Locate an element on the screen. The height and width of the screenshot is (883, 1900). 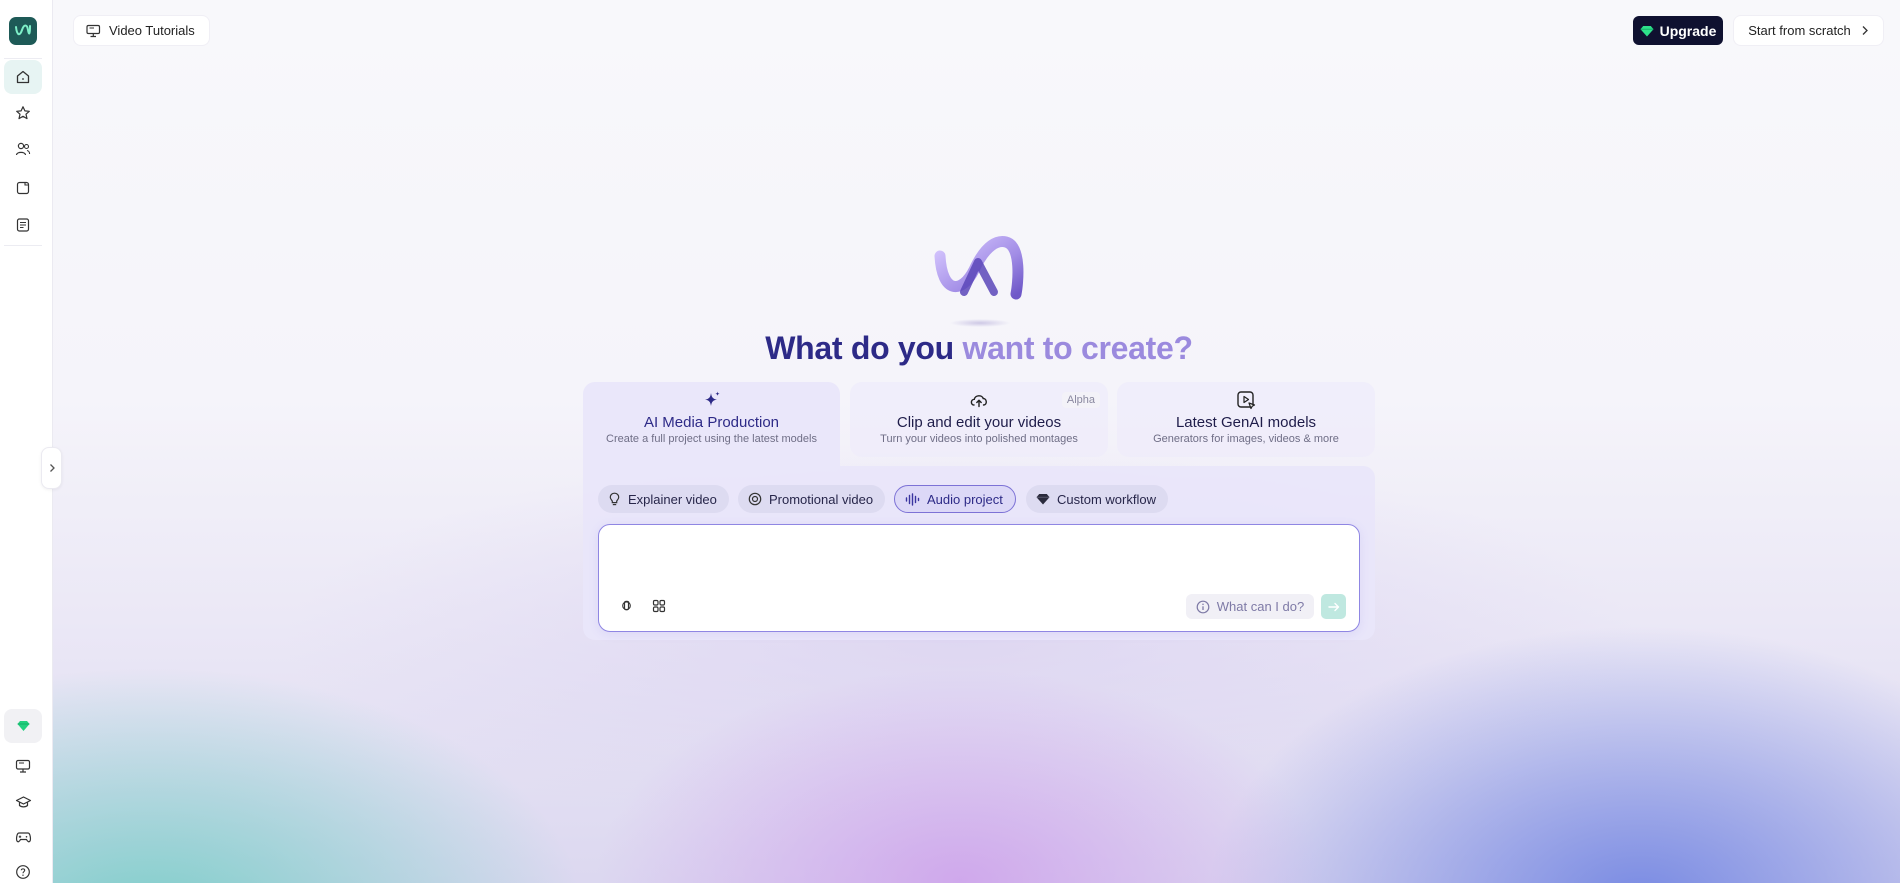
sidebar-item-home is located at coordinates (23, 77).